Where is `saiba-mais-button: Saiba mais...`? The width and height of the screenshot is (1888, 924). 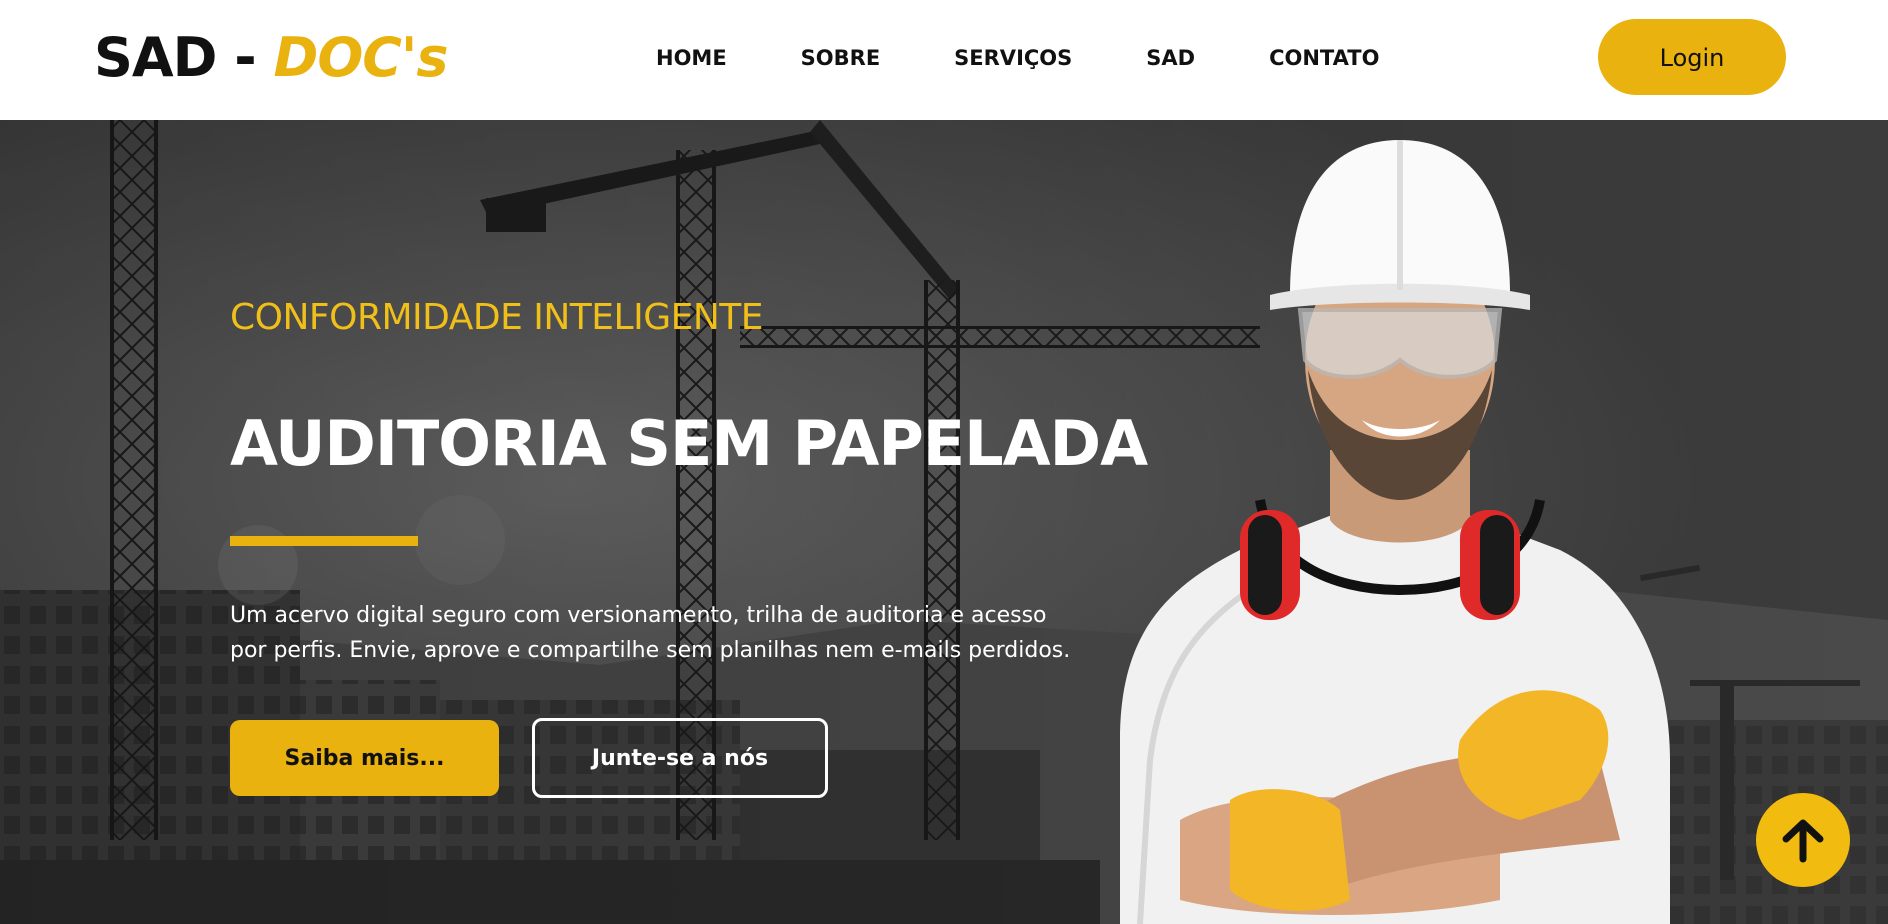
saiba-mais-button: Saiba mais... is located at coordinates (364, 758).